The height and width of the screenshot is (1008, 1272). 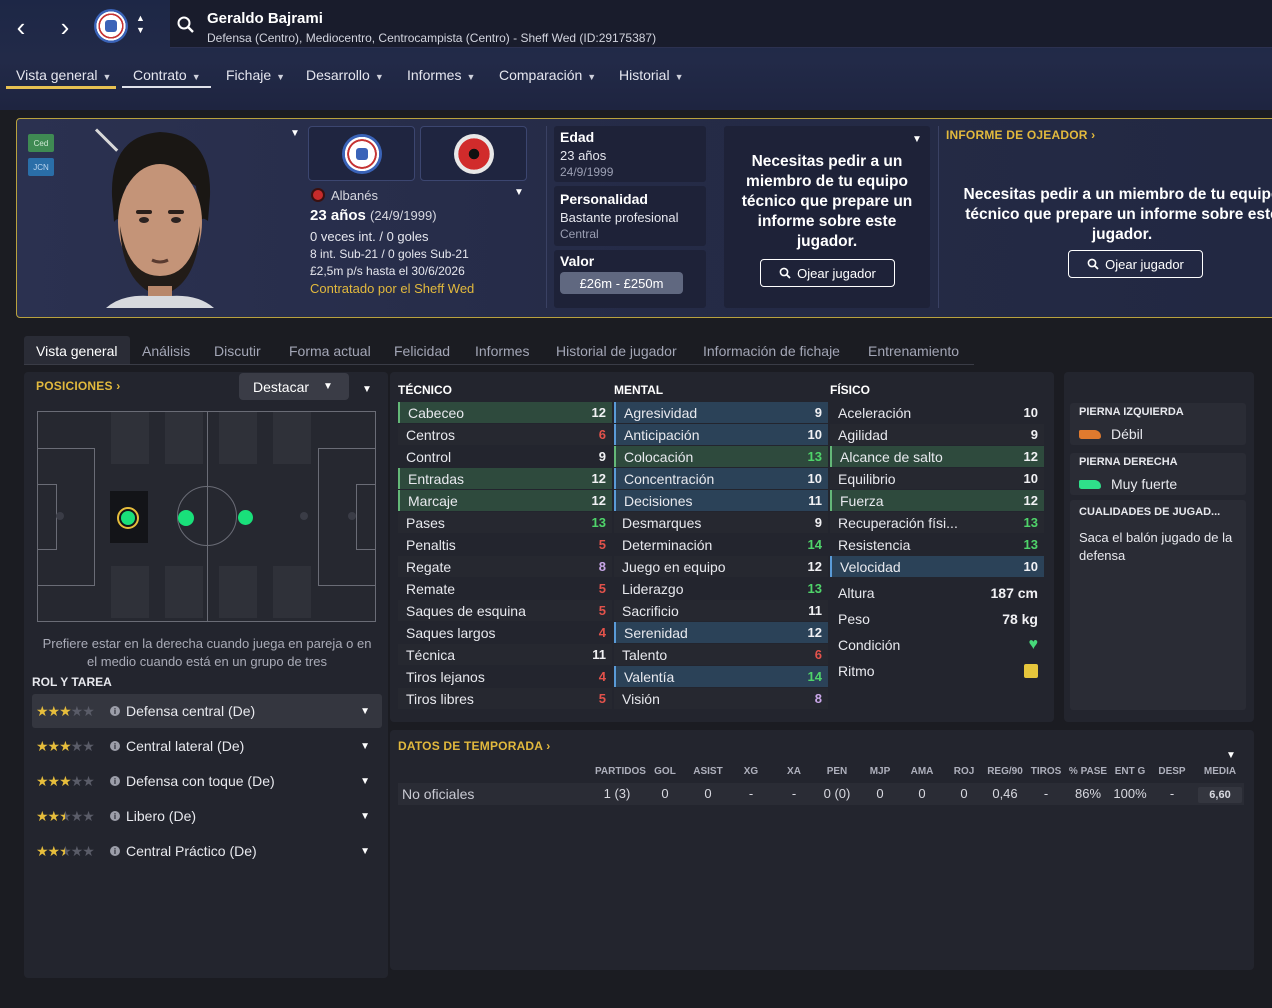 I want to click on attribute-row: Equilibrio 10, so click(x=937, y=478).